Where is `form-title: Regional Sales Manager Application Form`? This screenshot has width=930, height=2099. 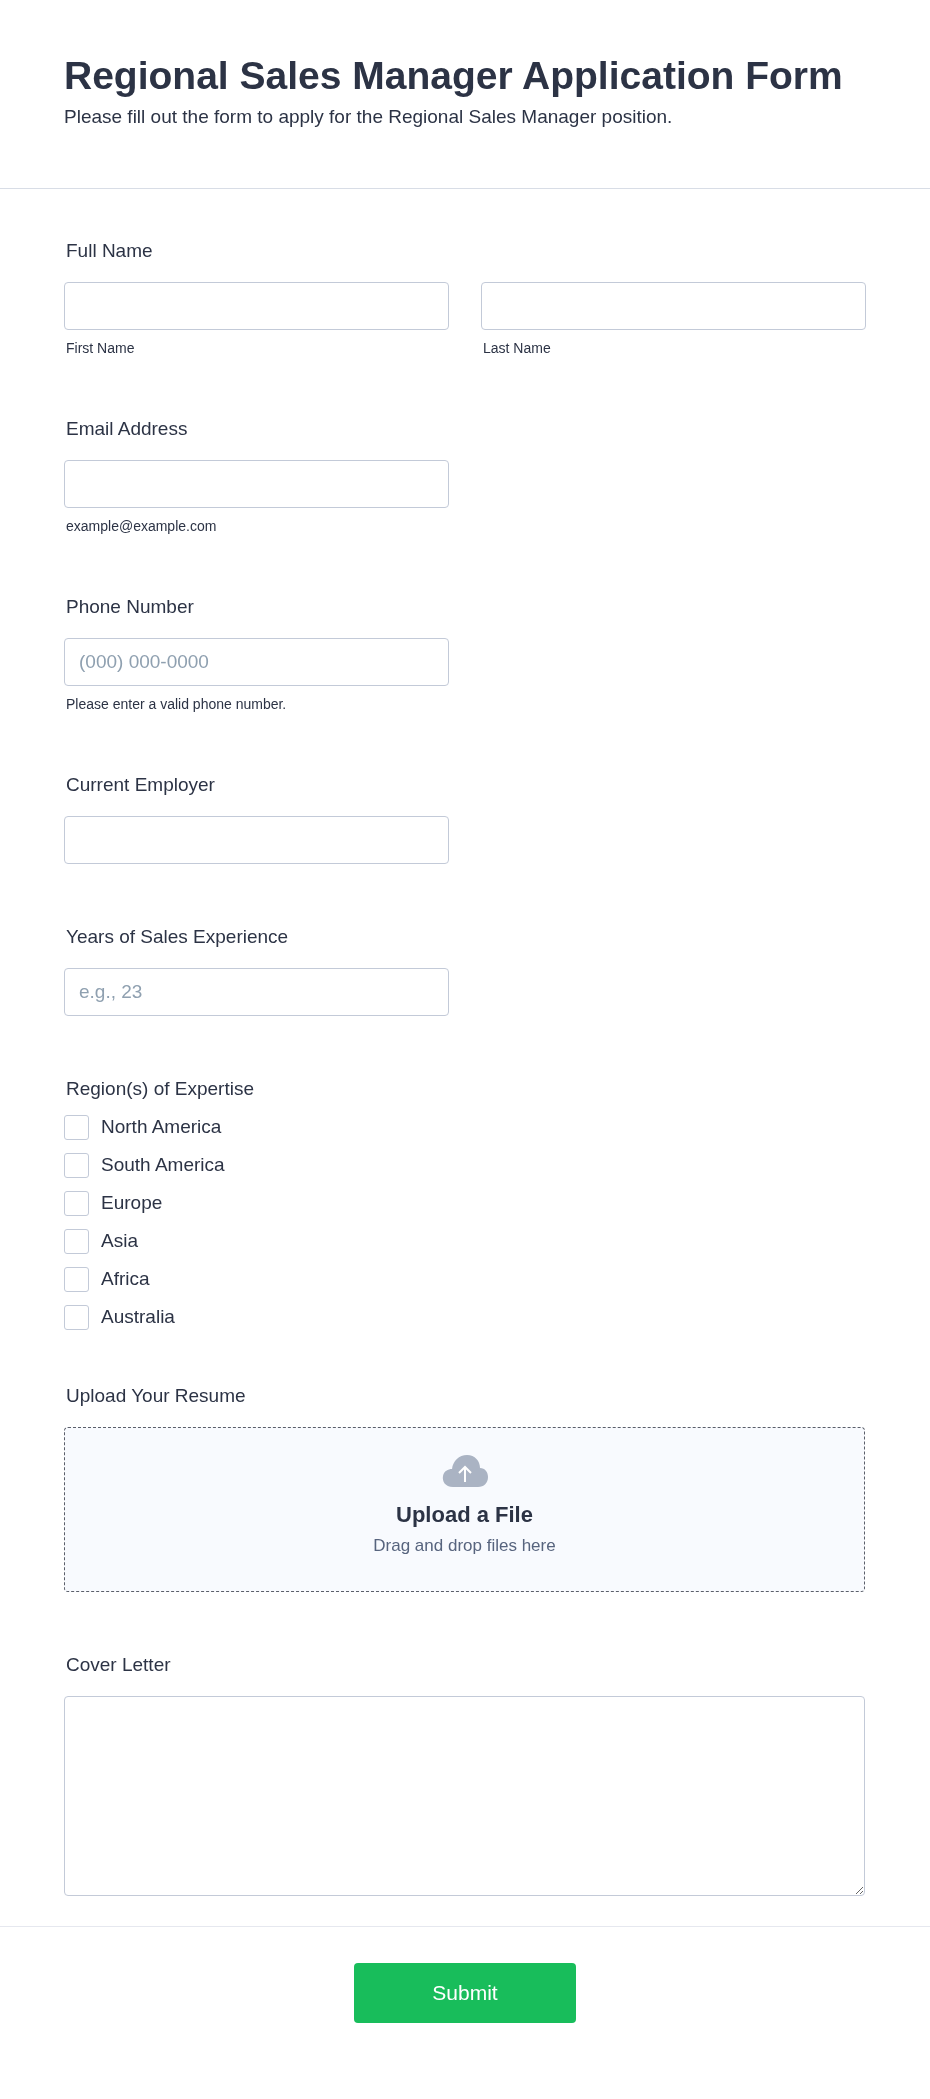 form-title: Regional Sales Manager Application Form is located at coordinates (454, 76).